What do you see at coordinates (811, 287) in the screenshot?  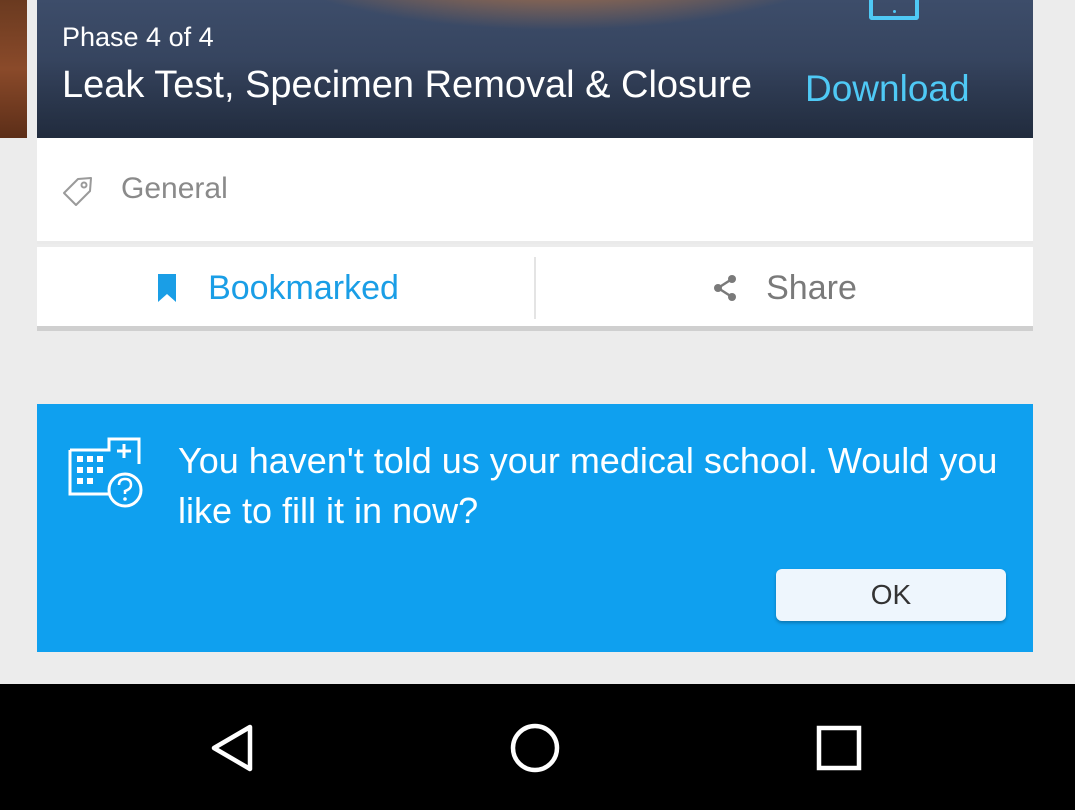 I see `share-label: Share` at bounding box center [811, 287].